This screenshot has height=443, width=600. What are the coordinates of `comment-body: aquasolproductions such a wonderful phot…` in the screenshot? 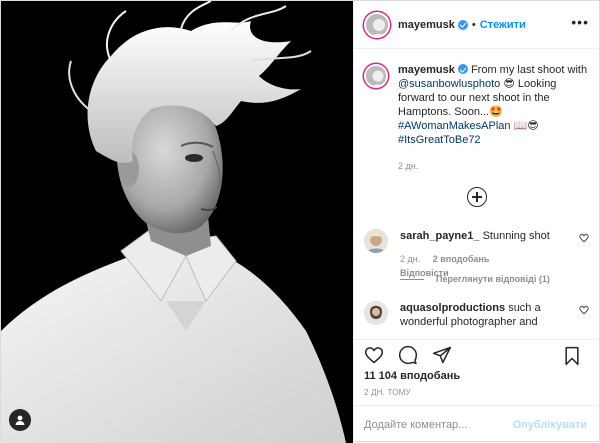 It's located at (480, 315).